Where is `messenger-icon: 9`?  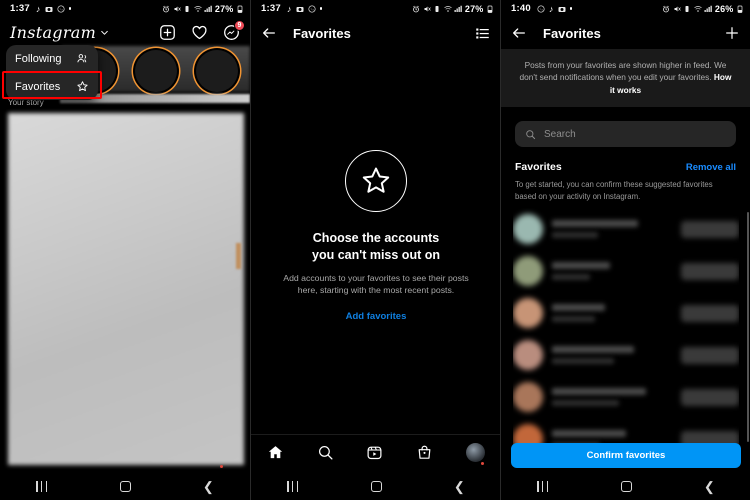 messenger-icon: 9 is located at coordinates (234, 30).